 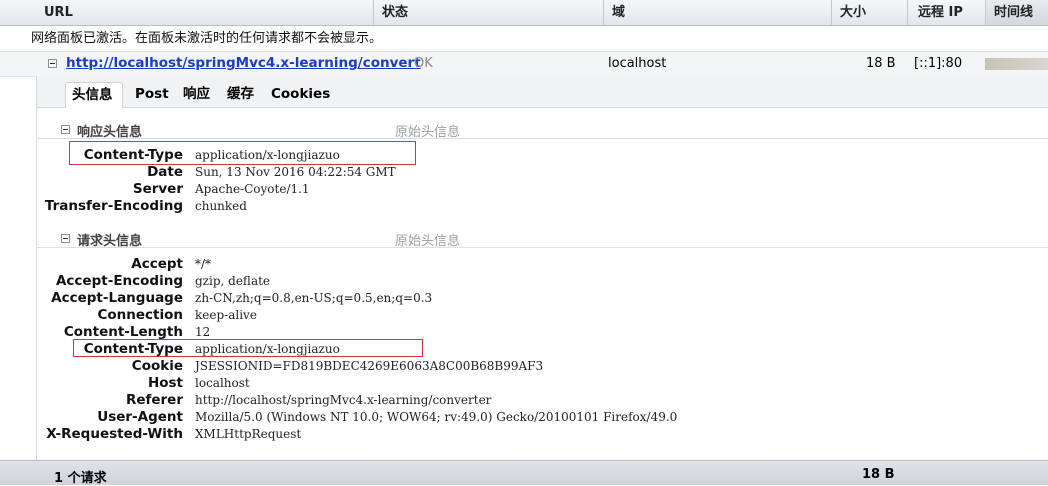 What do you see at coordinates (157, 366) in the screenshot?
I see `header-name: Cookie` at bounding box center [157, 366].